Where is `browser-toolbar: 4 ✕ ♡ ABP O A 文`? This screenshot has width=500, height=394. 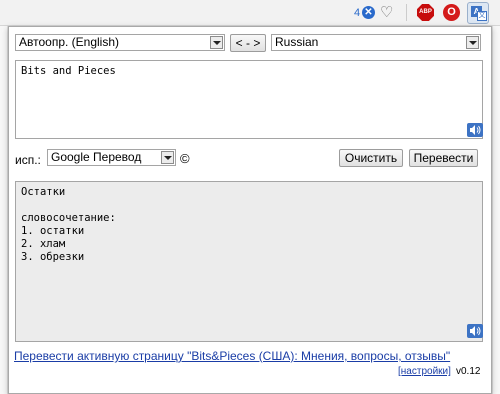 browser-toolbar: 4 ✕ ♡ ABP O A 文 is located at coordinates (250, 13).